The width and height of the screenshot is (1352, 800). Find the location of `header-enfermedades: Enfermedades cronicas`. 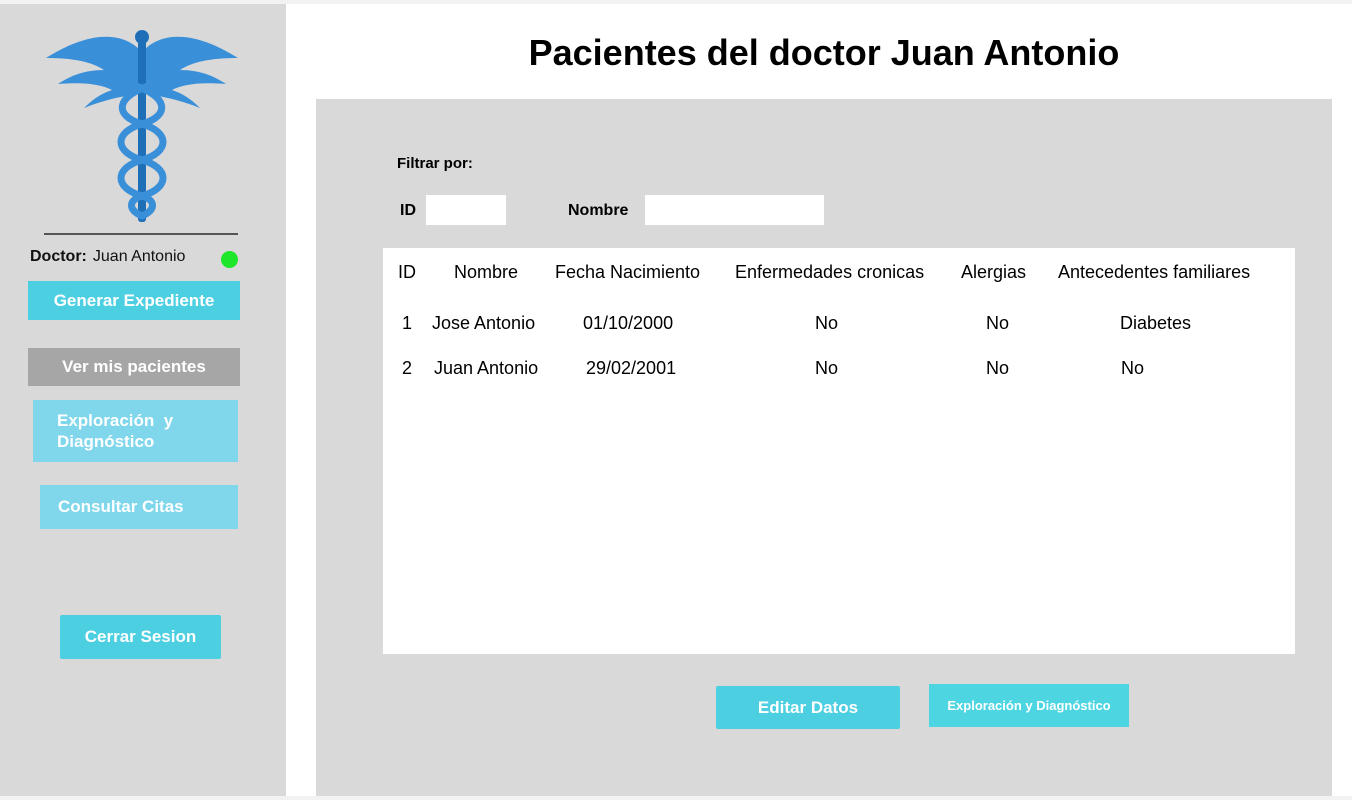

header-enfermedades: Enfermedades cronicas is located at coordinates (830, 272).